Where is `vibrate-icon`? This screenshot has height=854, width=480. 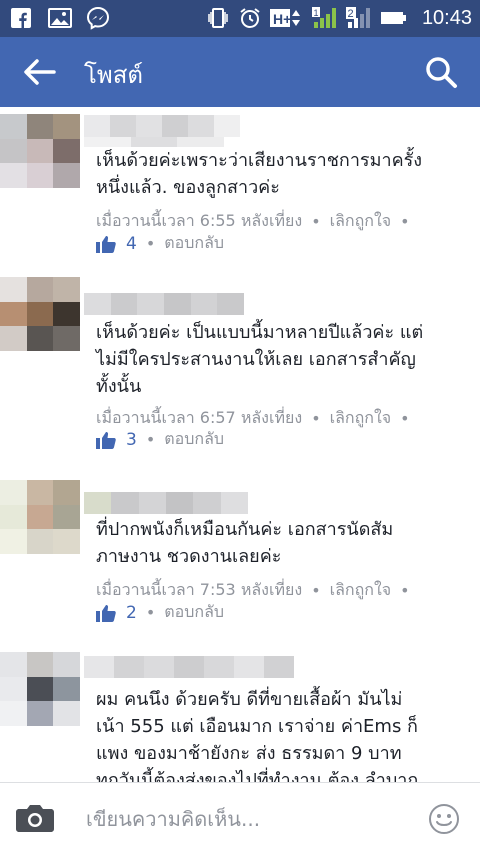
vibrate-icon is located at coordinates (218, 18).